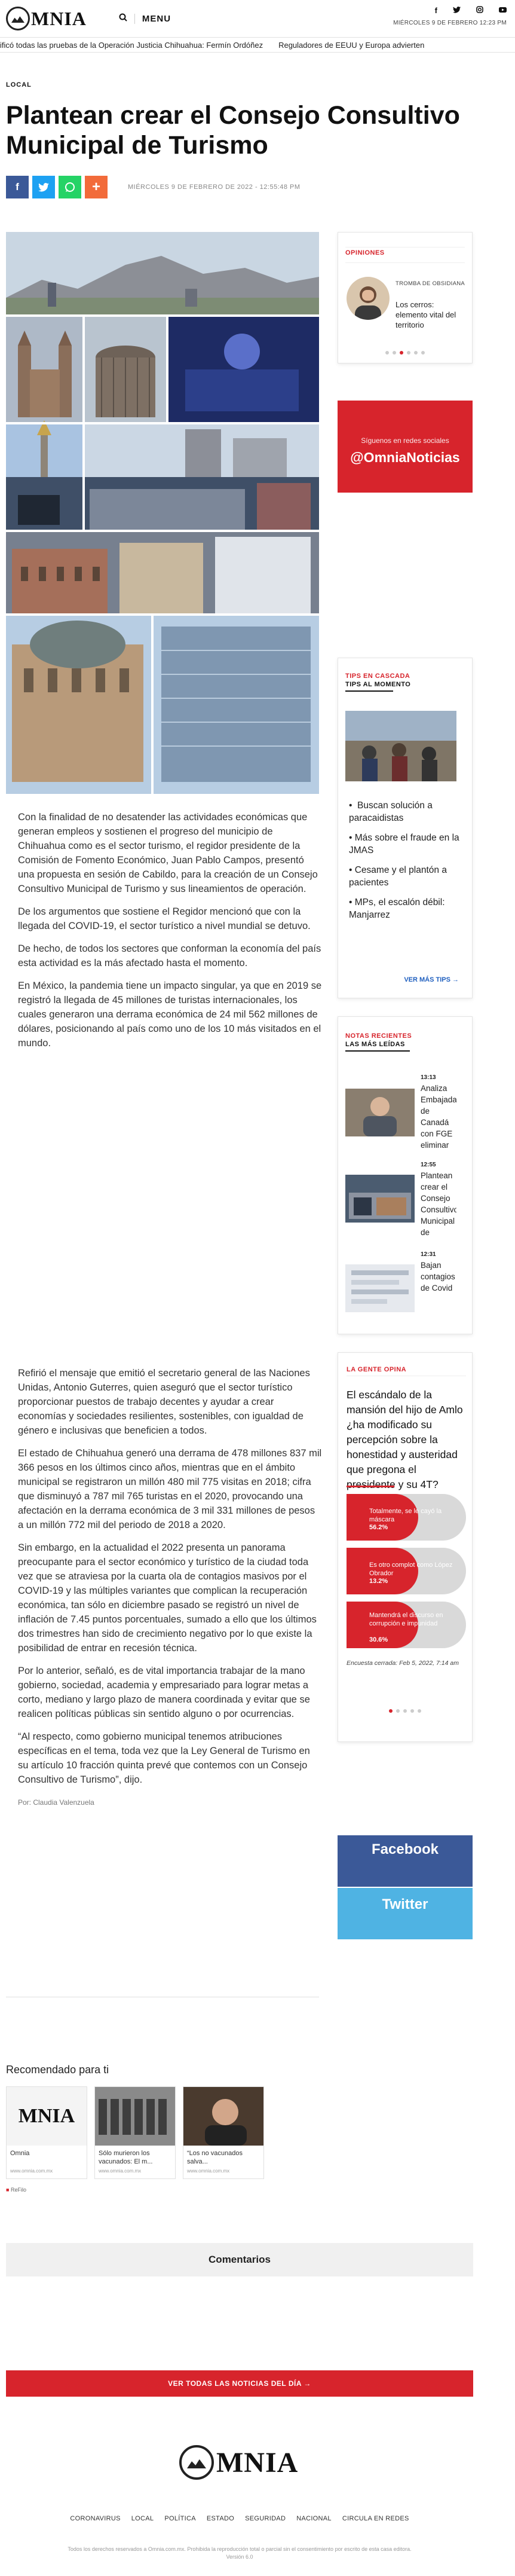 This screenshot has width=515, height=2576. I want to click on tips-subtitle: TIPS AL MOMENTO, so click(378, 684).